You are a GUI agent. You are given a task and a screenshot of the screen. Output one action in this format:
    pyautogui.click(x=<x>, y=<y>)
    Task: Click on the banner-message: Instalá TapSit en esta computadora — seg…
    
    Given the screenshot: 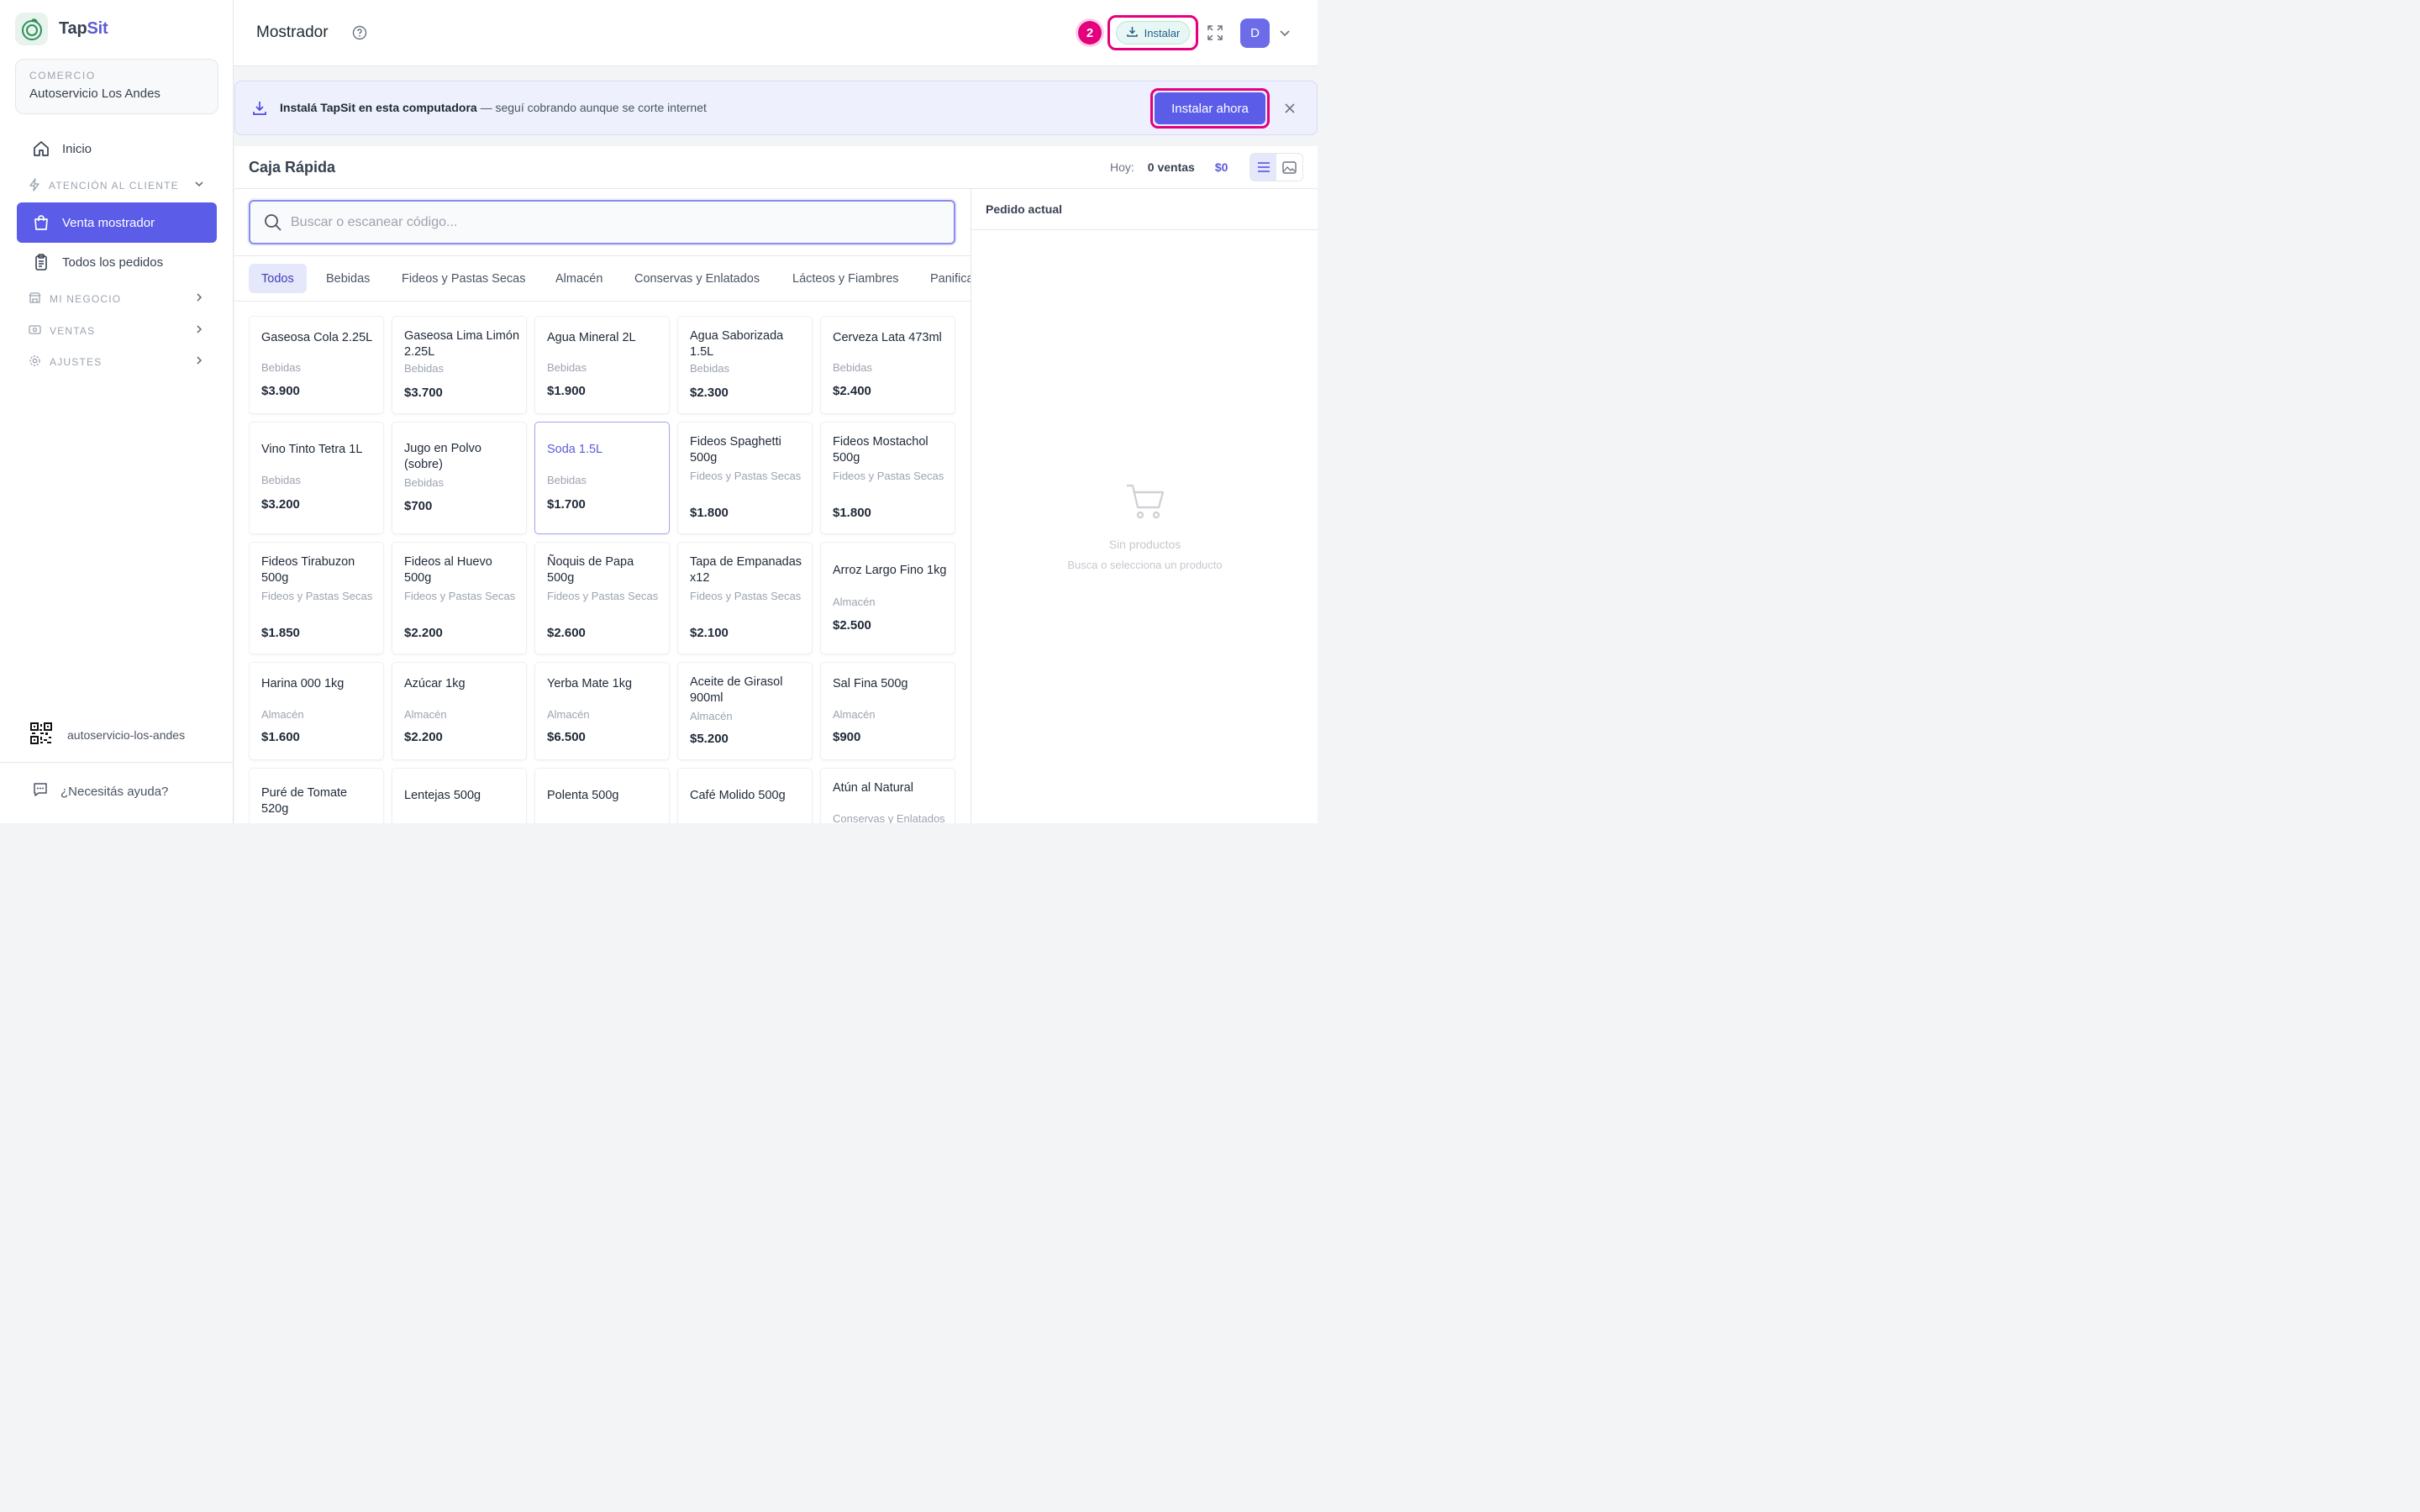 What is the action you would take?
    pyautogui.click(x=494, y=107)
    